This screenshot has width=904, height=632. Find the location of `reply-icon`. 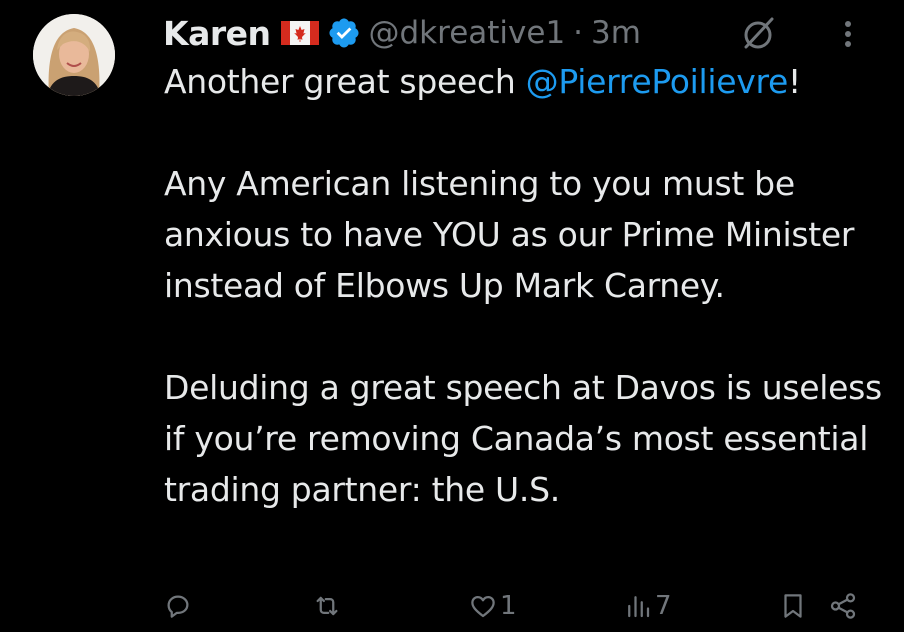

reply-icon is located at coordinates (178, 606).